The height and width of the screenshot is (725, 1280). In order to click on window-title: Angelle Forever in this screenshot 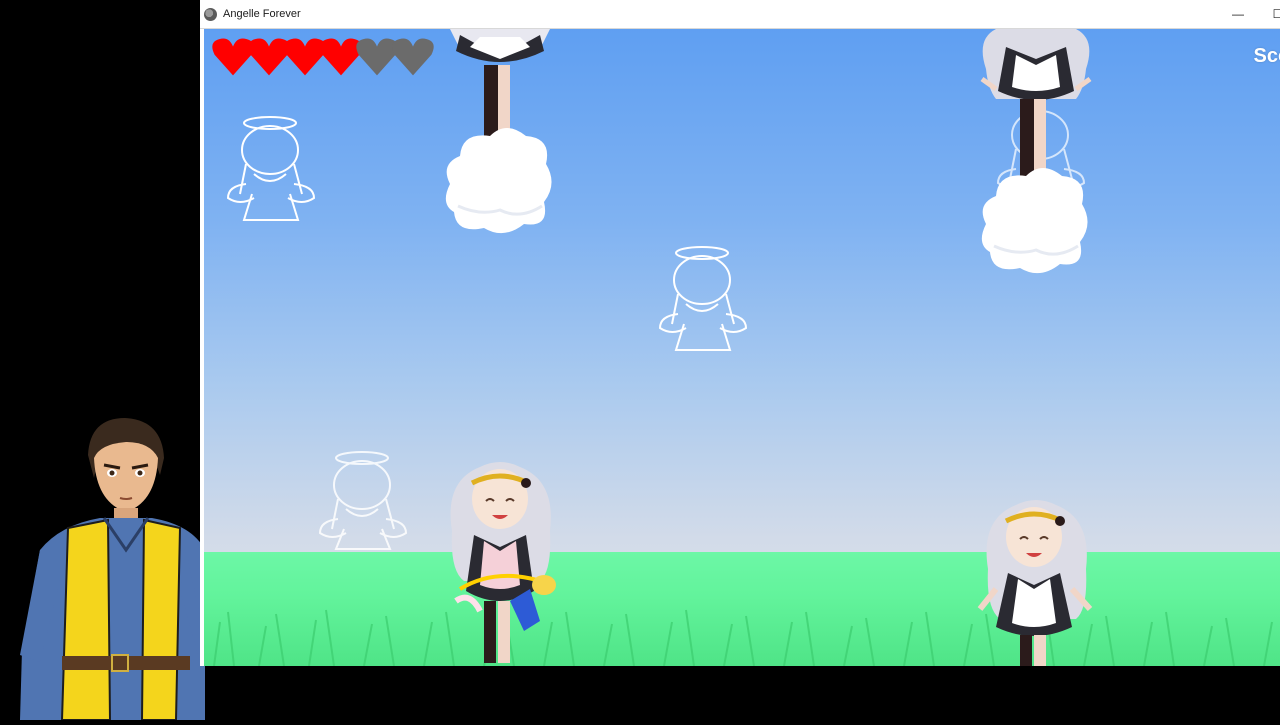, I will do `click(262, 14)`.